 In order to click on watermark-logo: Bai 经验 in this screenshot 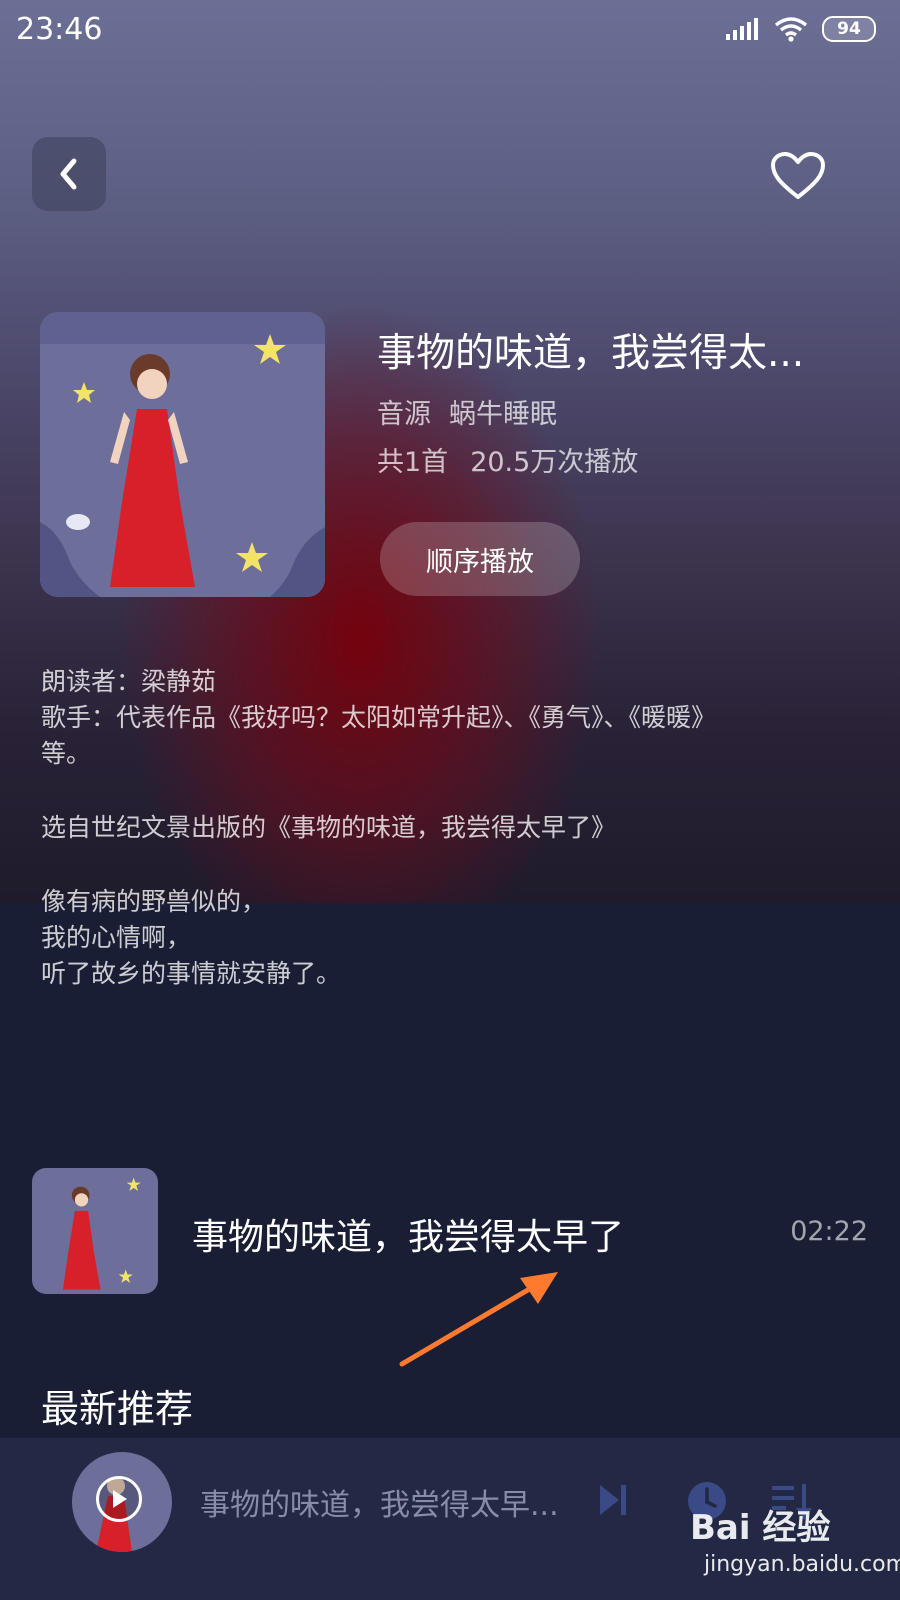, I will do `click(760, 1528)`.